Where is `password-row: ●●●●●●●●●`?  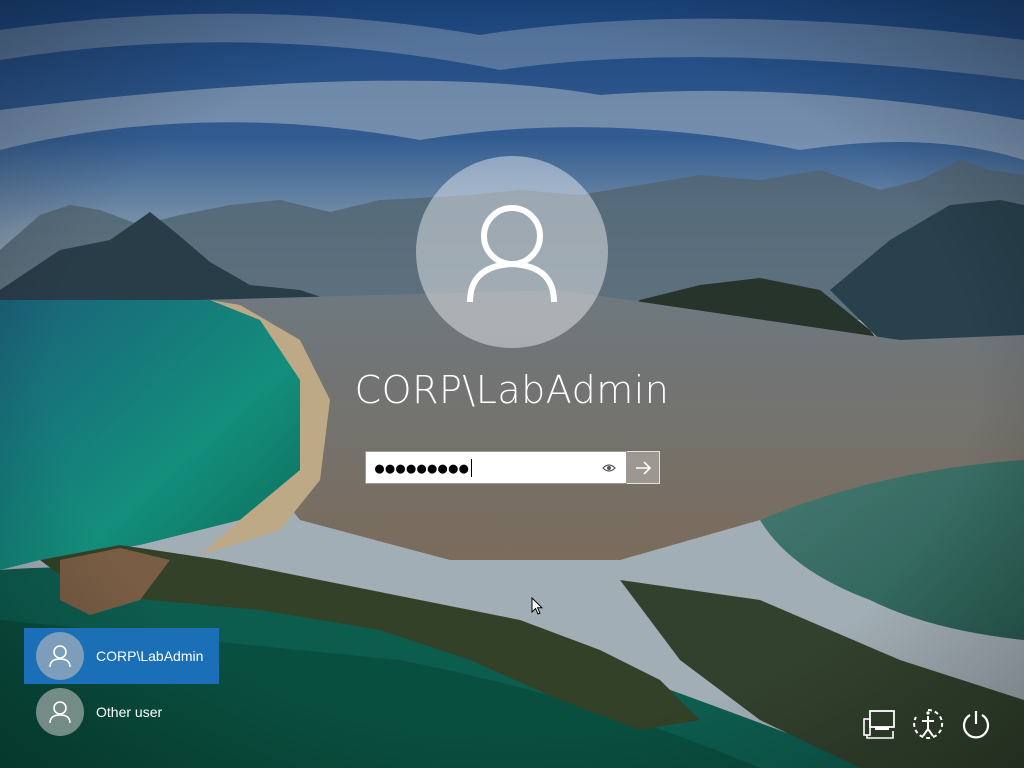 password-row: ●●●●●●●●● is located at coordinates (512, 467).